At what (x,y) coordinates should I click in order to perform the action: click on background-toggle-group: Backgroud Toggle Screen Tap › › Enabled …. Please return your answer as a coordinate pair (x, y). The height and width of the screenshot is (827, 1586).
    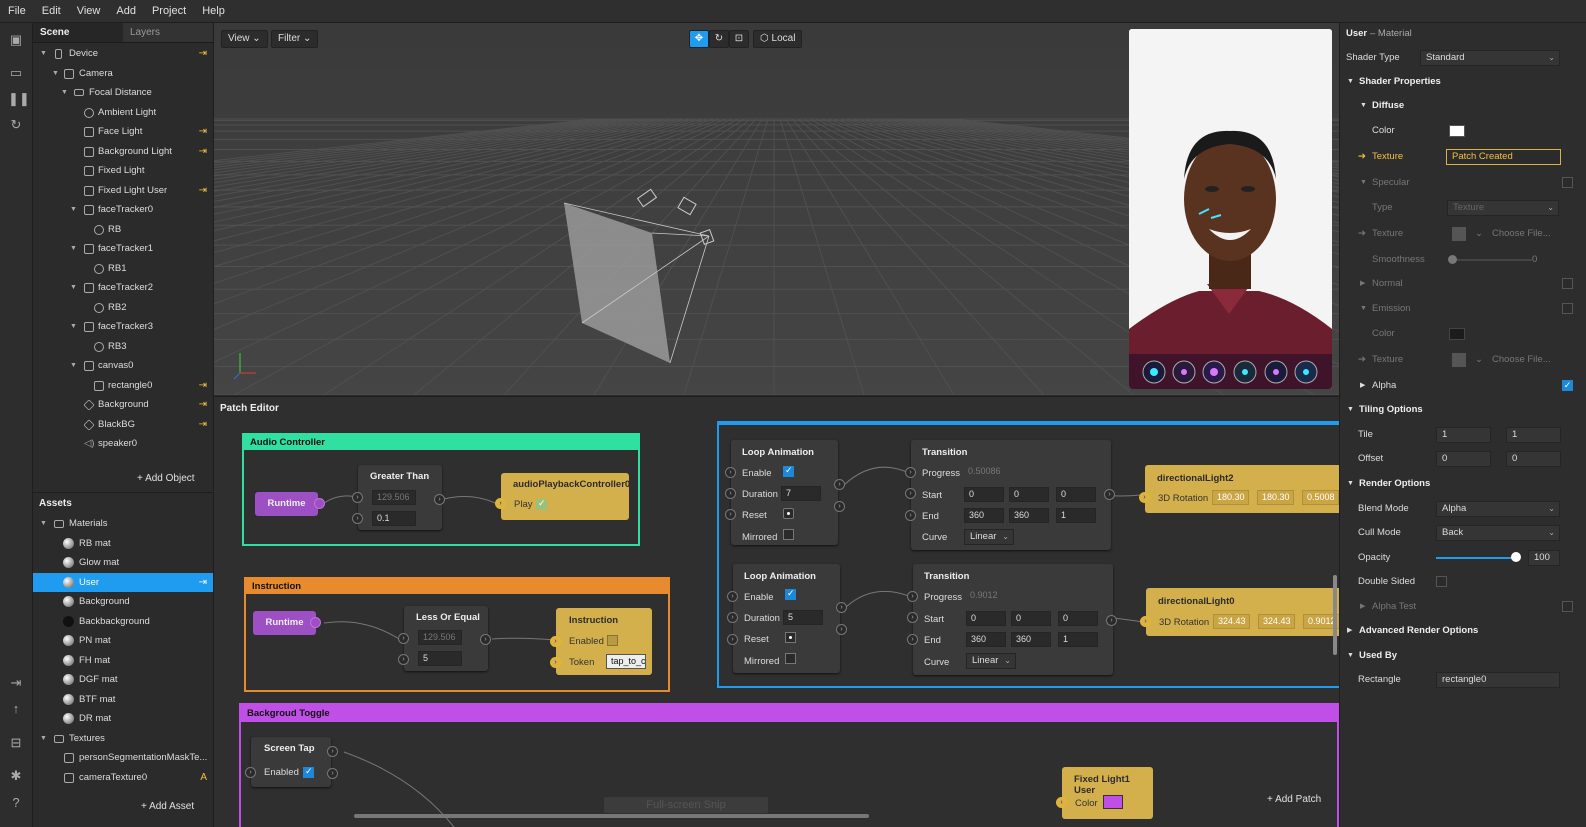
    Looking at the image, I should click on (789, 765).